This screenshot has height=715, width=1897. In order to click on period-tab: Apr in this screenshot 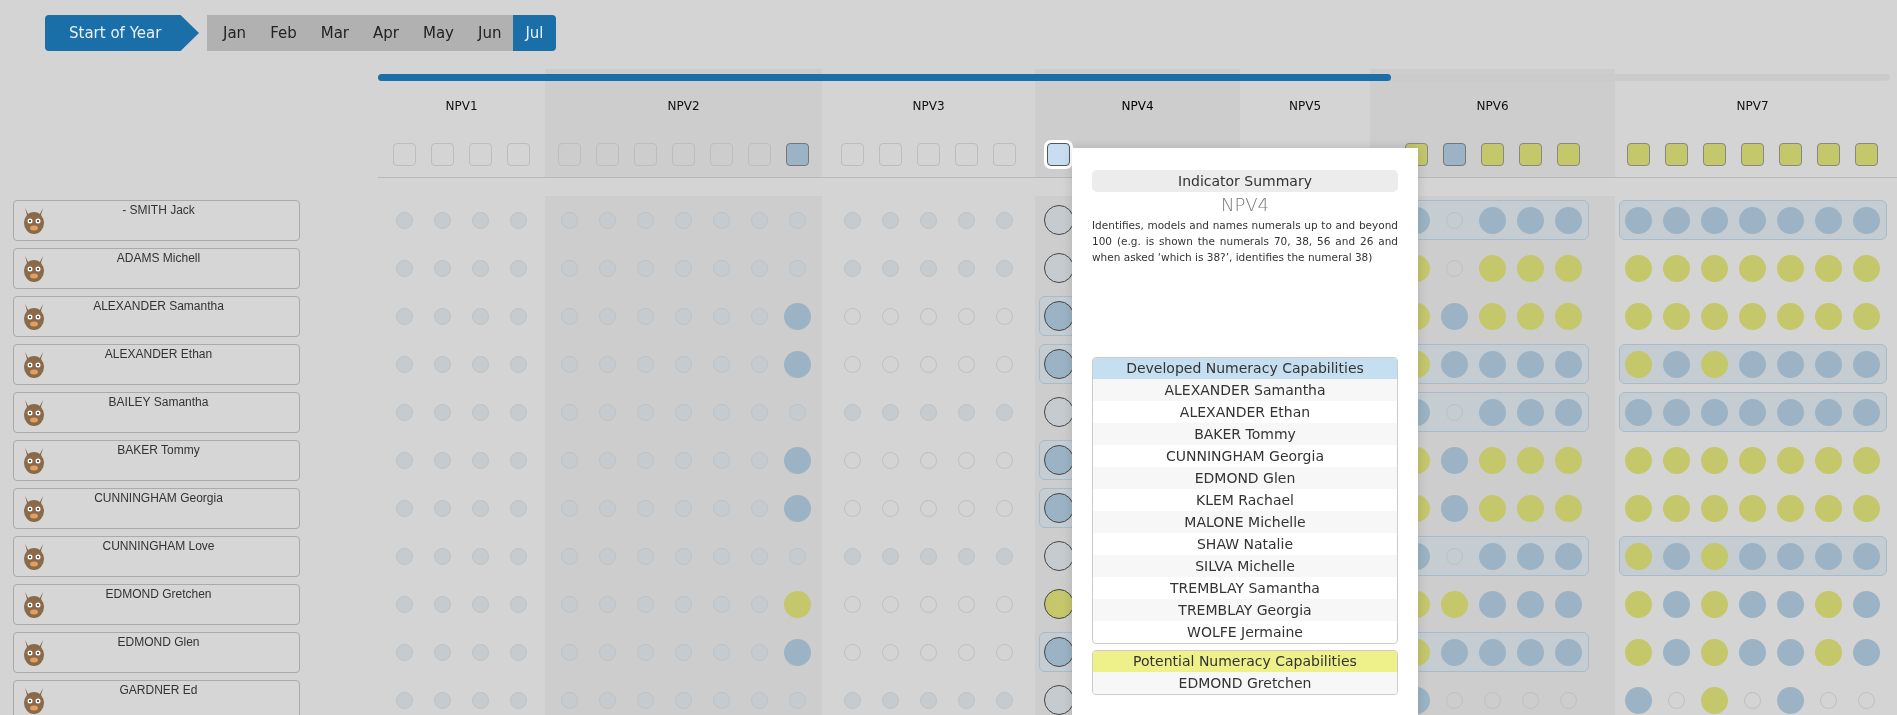, I will do `click(386, 33)`.